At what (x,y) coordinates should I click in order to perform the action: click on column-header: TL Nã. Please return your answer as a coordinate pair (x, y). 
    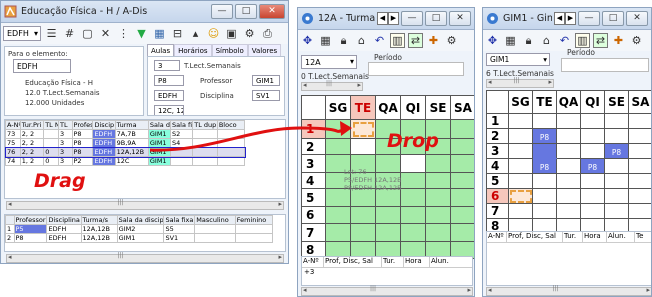
    Looking at the image, I should click on (51, 125).